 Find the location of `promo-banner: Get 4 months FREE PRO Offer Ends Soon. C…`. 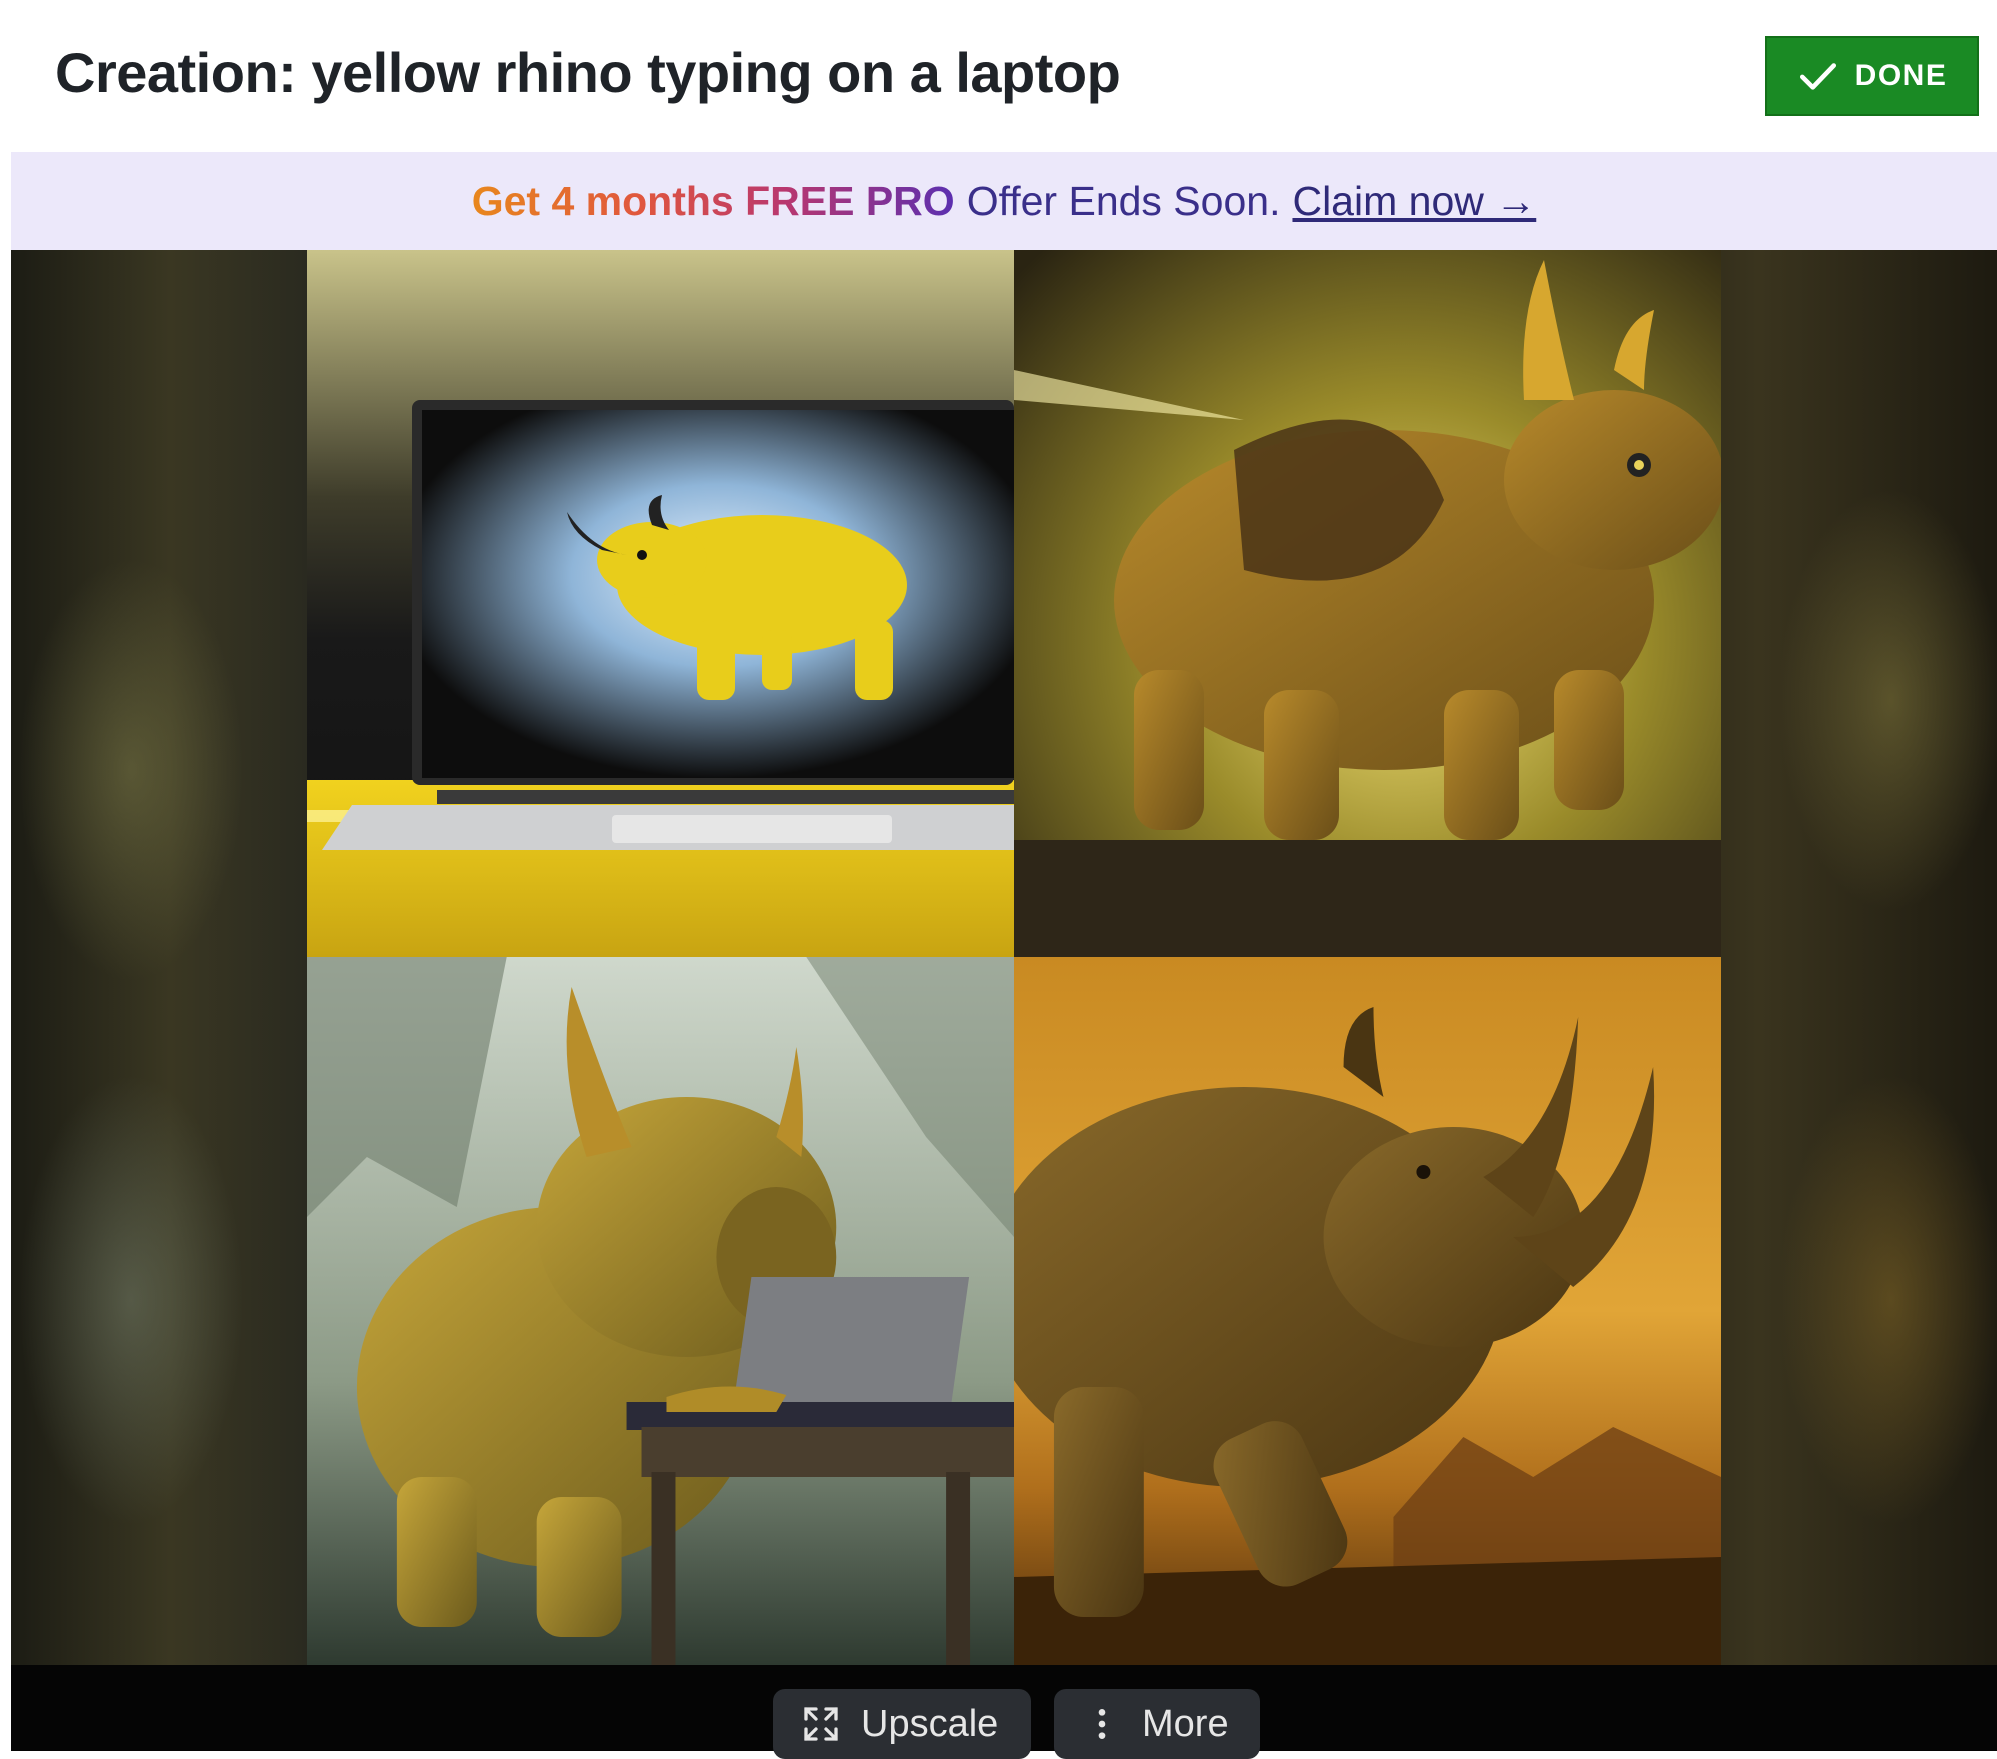

promo-banner: Get 4 months FREE PRO Offer Ends Soon. C… is located at coordinates (1004, 201).